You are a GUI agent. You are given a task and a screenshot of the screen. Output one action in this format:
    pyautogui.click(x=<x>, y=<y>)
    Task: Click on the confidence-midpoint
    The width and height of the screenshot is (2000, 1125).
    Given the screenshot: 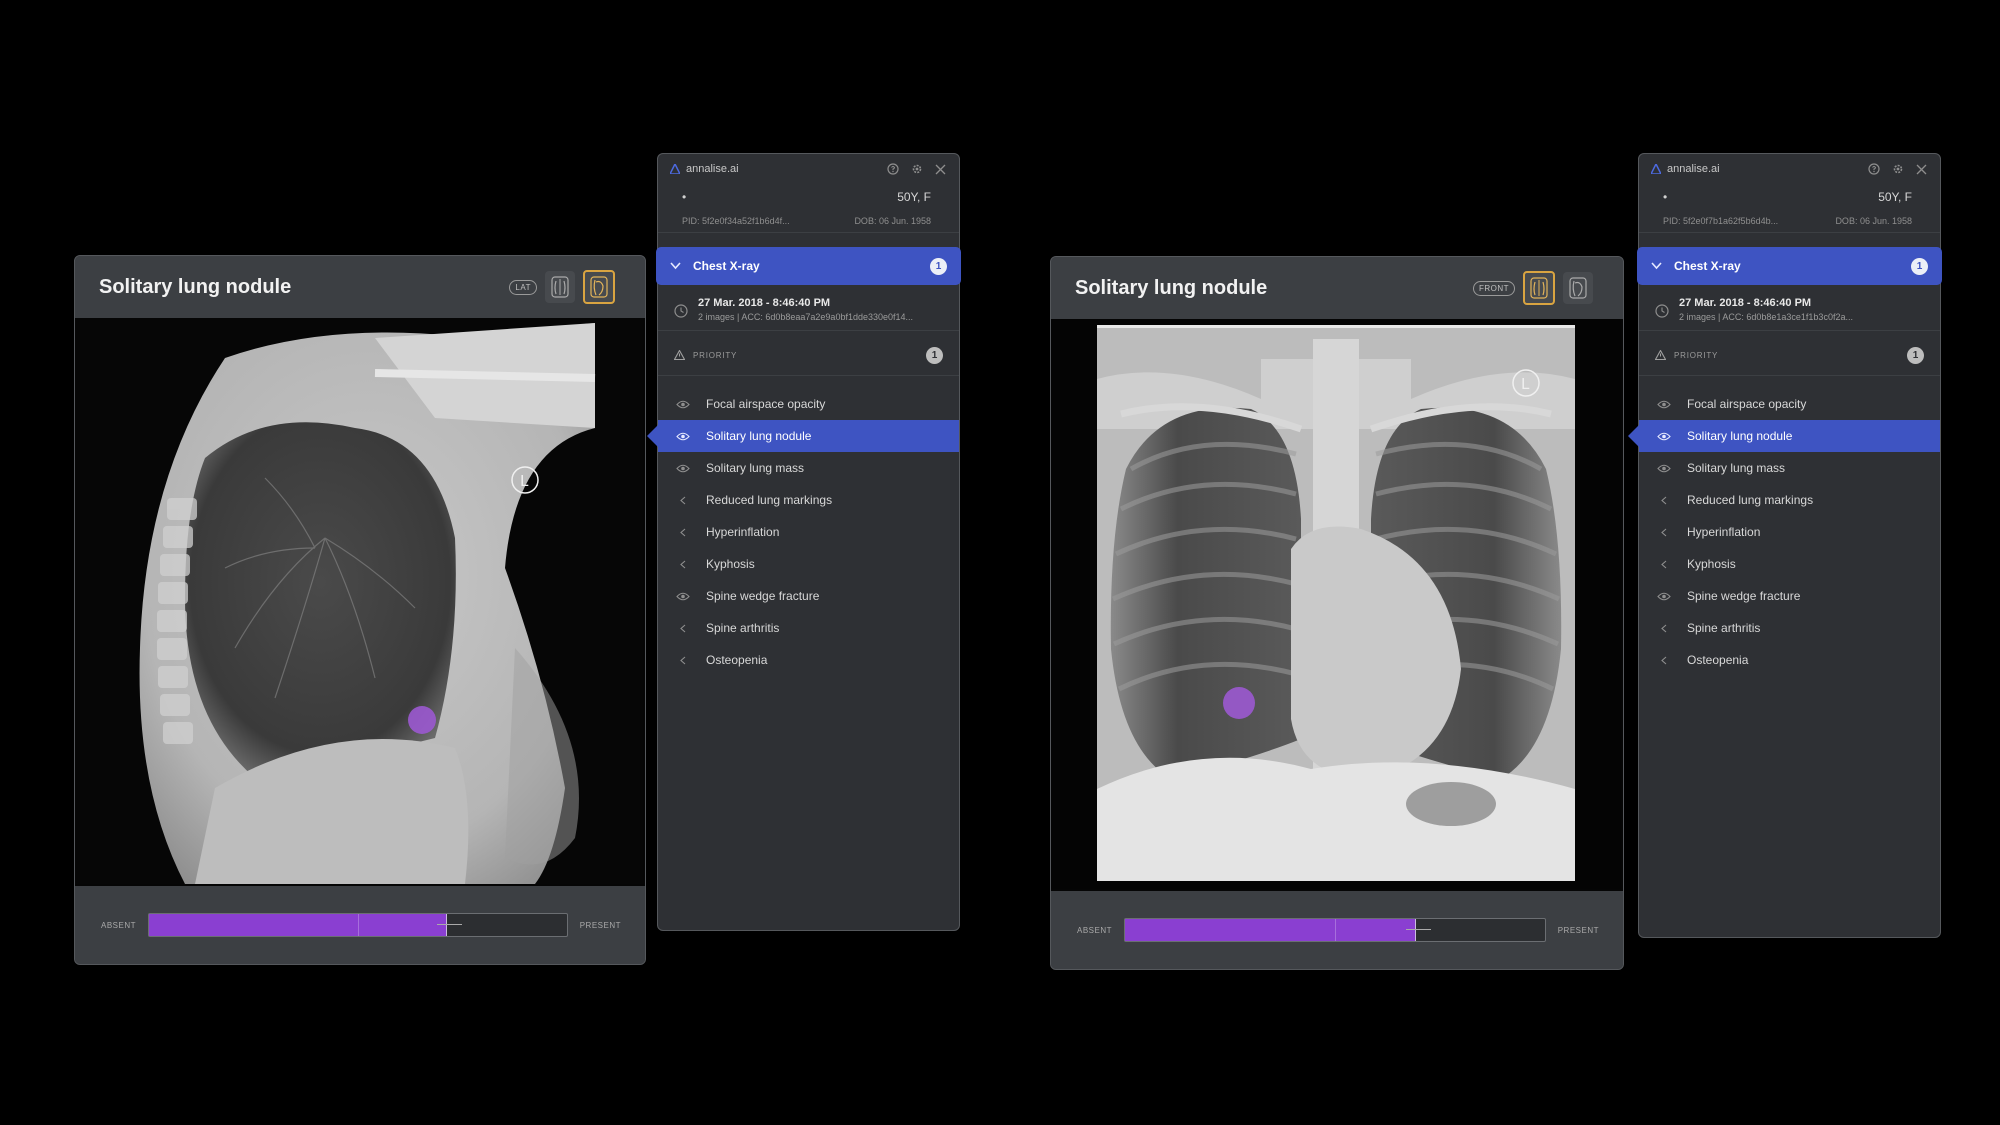 What is the action you would take?
    pyautogui.click(x=358, y=925)
    